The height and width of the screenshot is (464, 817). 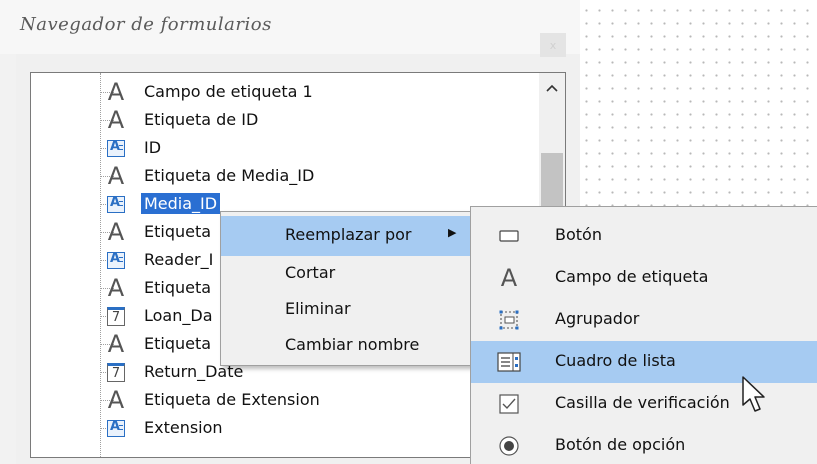 I want to click on tree-item-label: Campo de etiqueta 1, so click(x=228, y=91).